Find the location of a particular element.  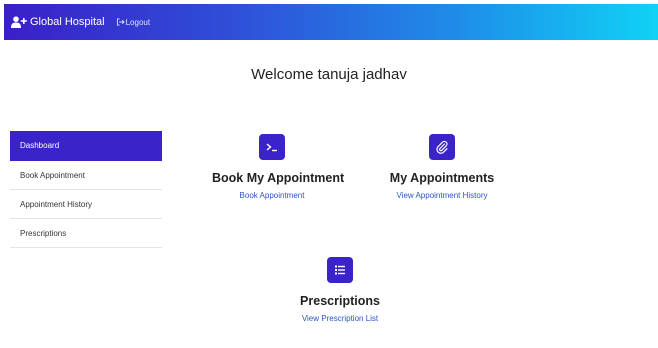

sign-out-icon is located at coordinates (120, 22).